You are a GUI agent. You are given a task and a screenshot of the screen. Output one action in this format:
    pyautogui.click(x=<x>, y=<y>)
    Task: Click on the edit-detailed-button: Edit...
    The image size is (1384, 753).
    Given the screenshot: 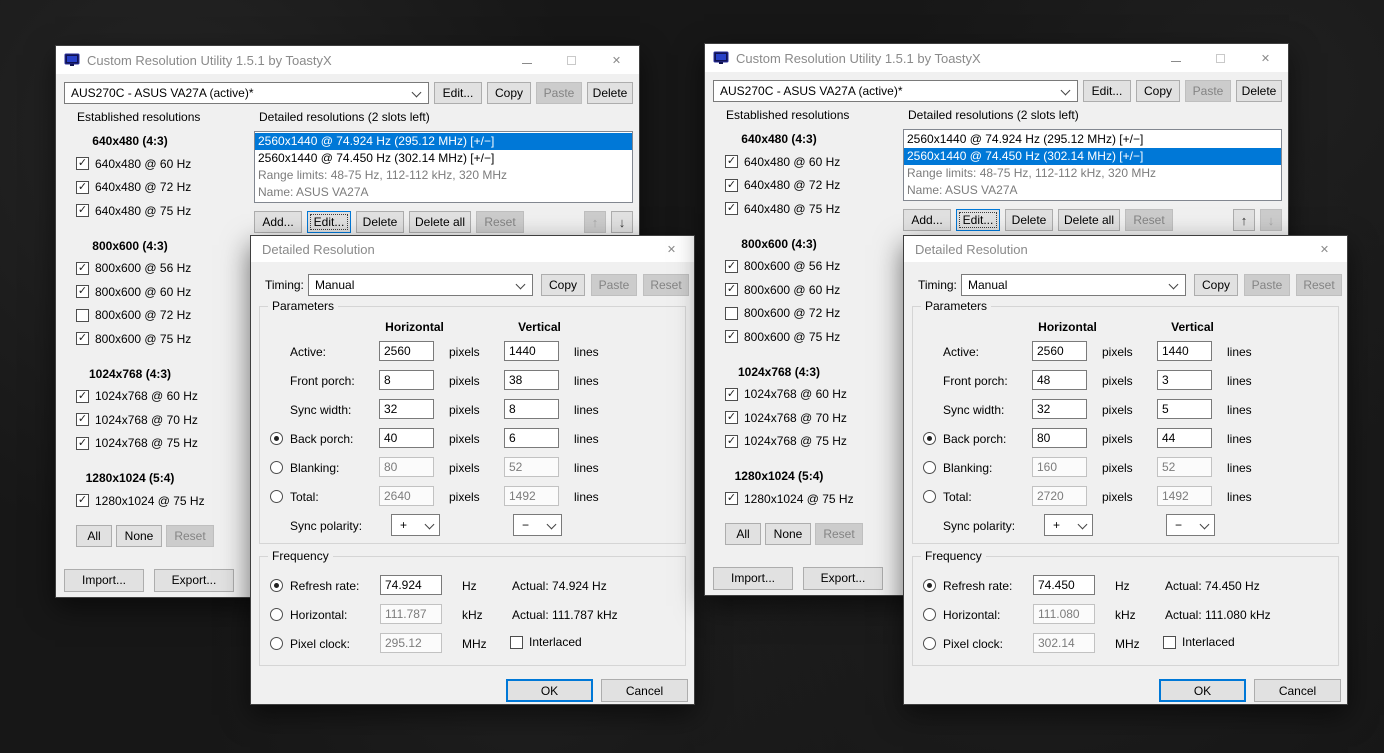 What is the action you would take?
    pyautogui.click(x=978, y=220)
    